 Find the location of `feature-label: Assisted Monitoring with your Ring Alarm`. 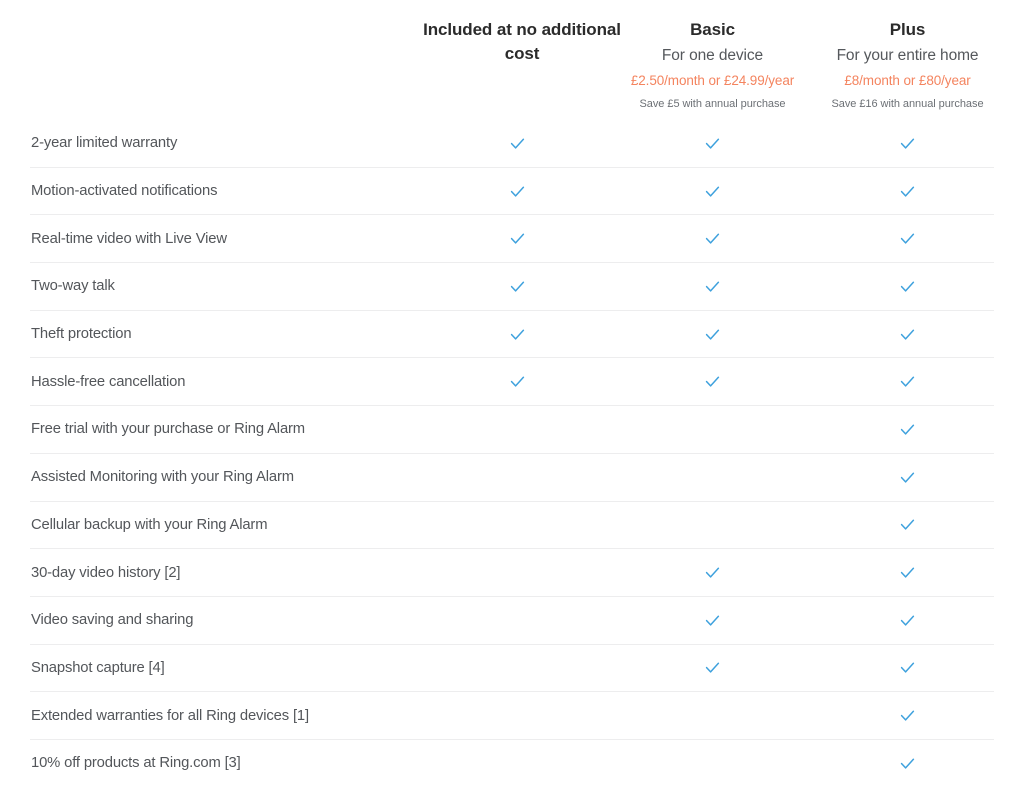

feature-label: Assisted Monitoring with your Ring Alarm is located at coordinates (162, 477).